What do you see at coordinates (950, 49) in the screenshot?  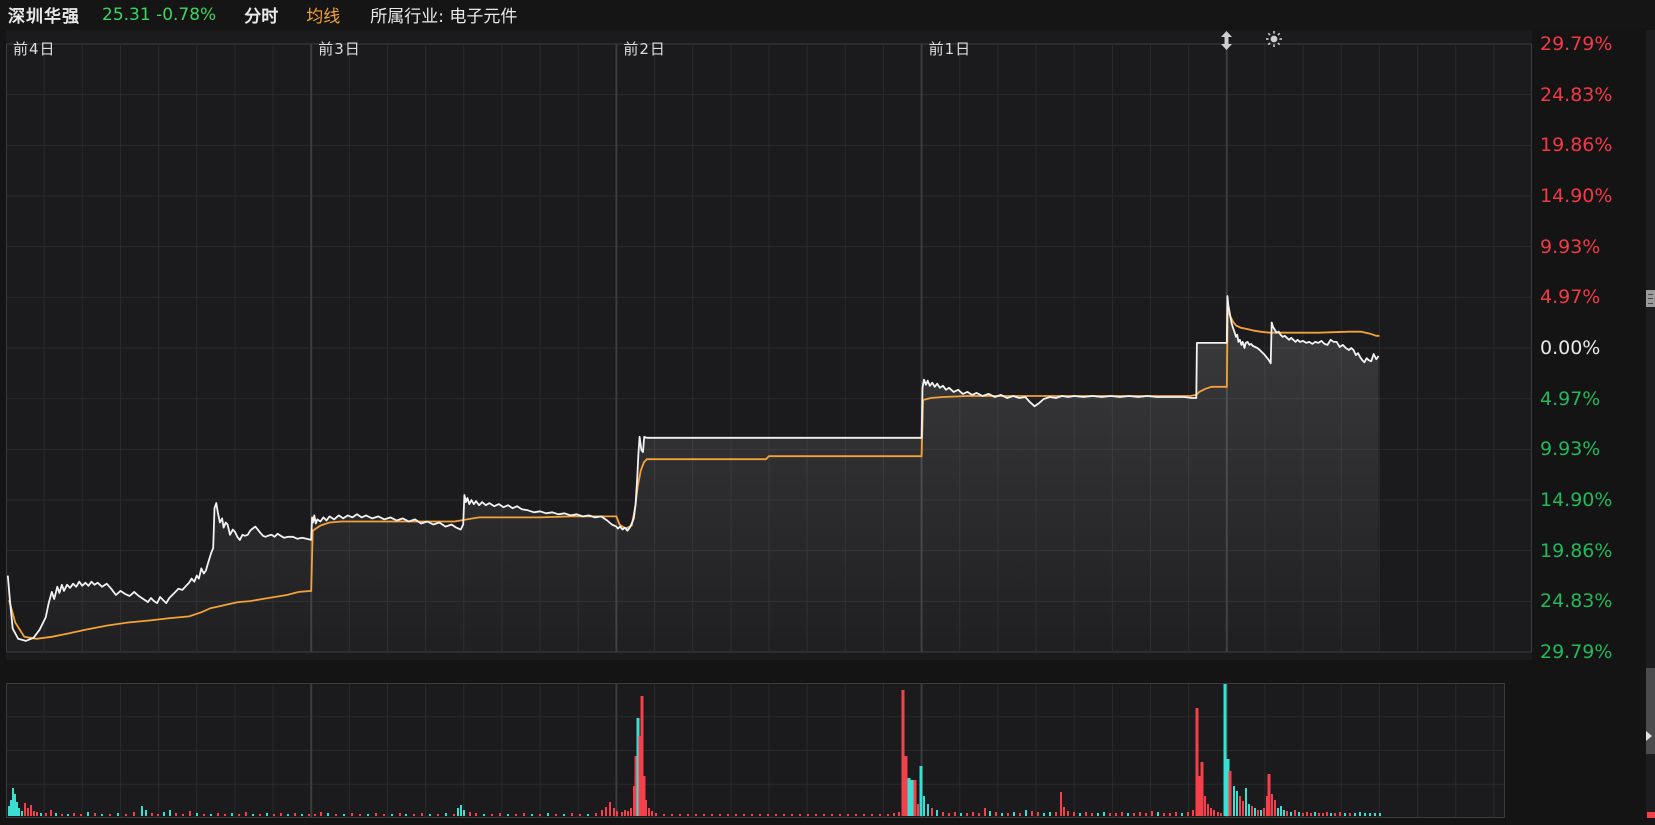 I see `day-label: 前1日` at bounding box center [950, 49].